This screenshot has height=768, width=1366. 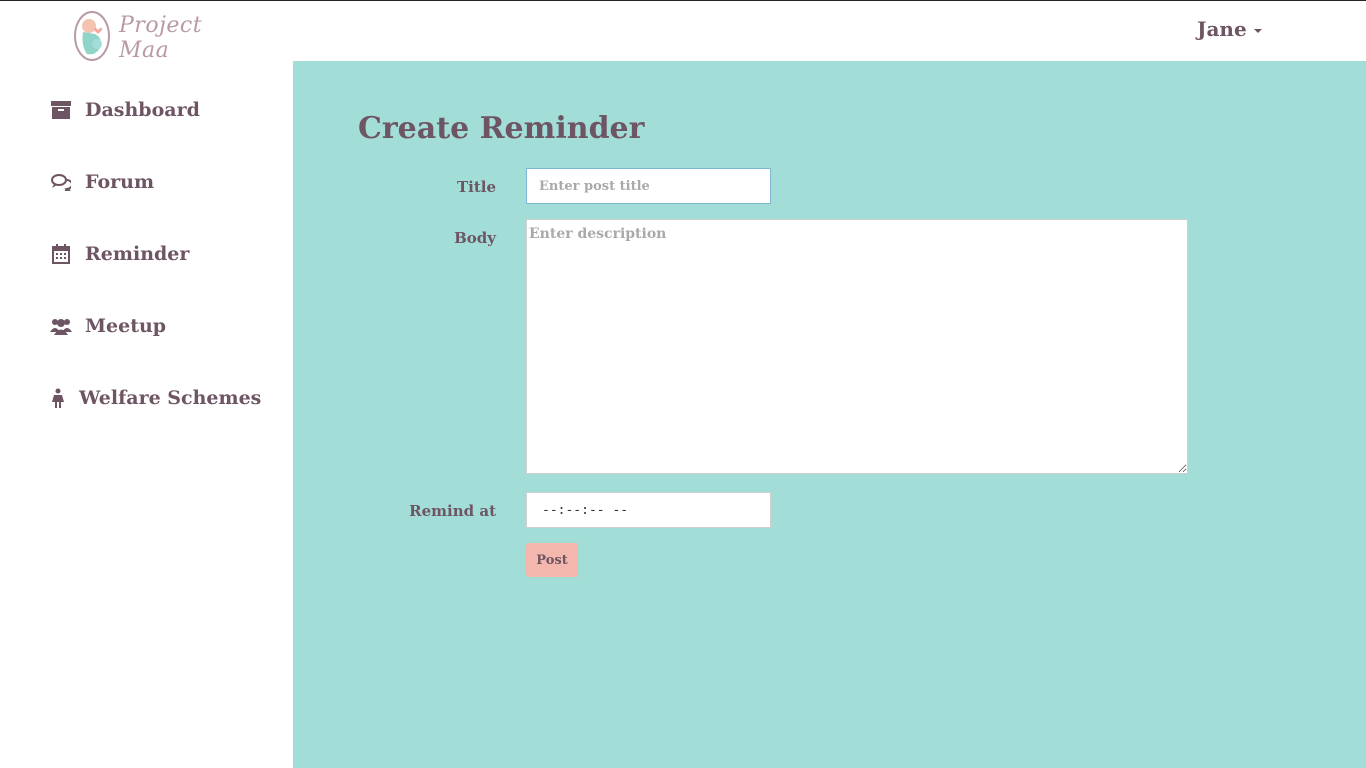 I want to click on sidebar-item-label: Meetup, so click(x=126, y=326).